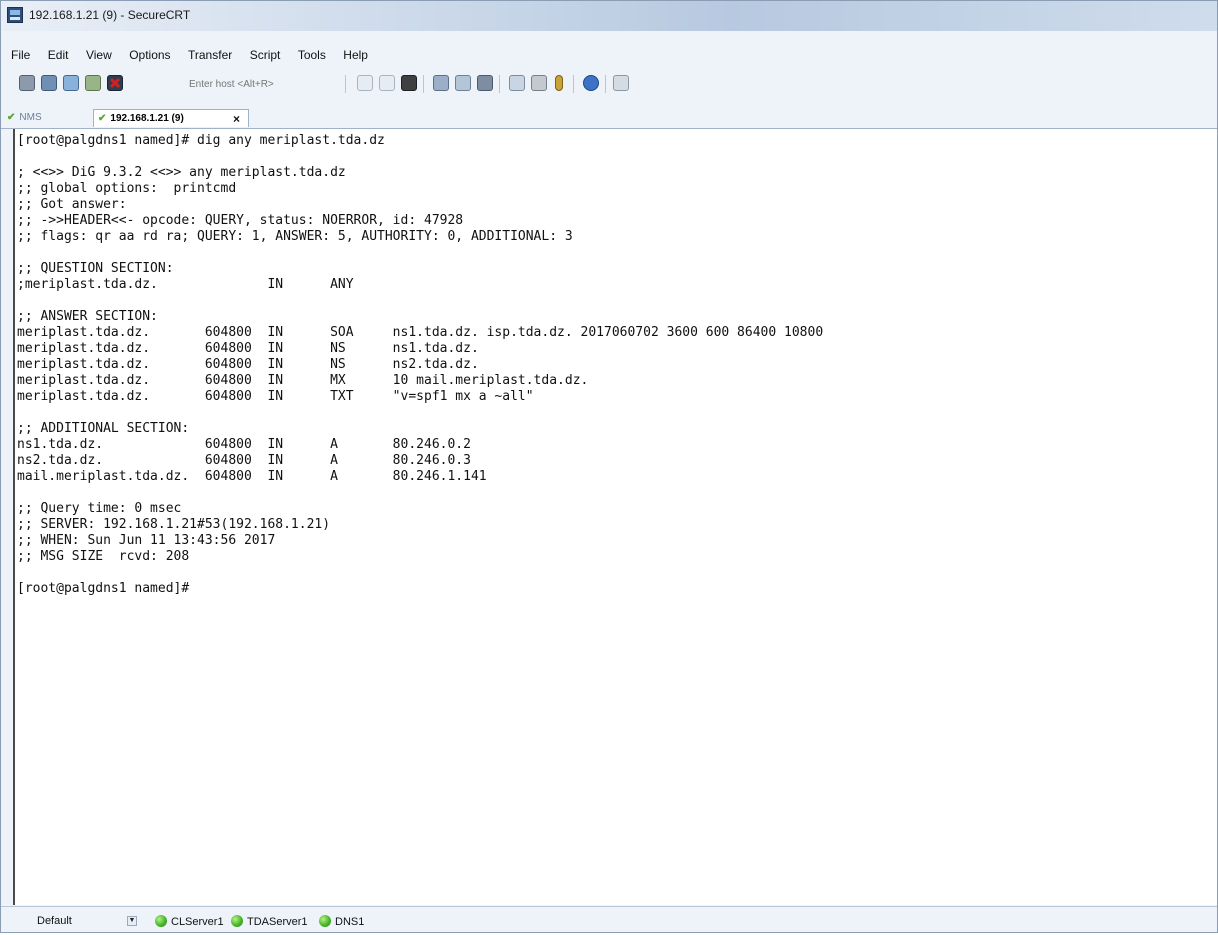  Describe the element at coordinates (147, 118) in the screenshot. I see `tab-label: 192.168.1.21 (9)` at that location.